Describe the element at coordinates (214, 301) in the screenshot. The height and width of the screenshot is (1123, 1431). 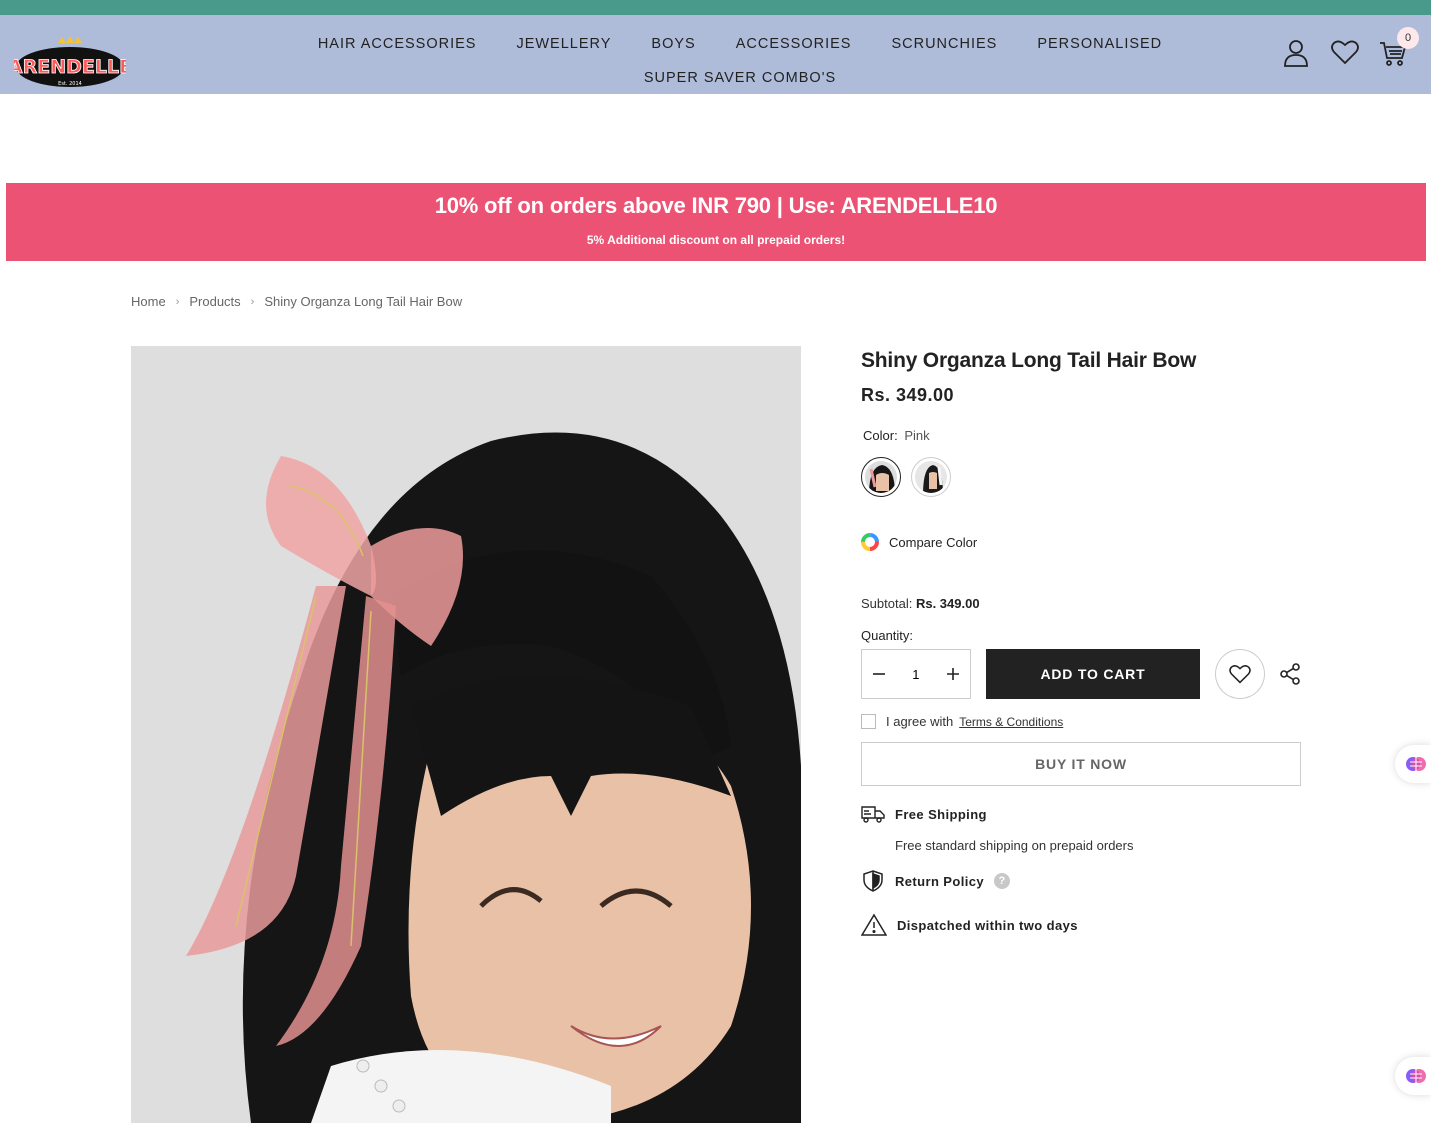
I see `breadcrumb-products: Products` at that location.